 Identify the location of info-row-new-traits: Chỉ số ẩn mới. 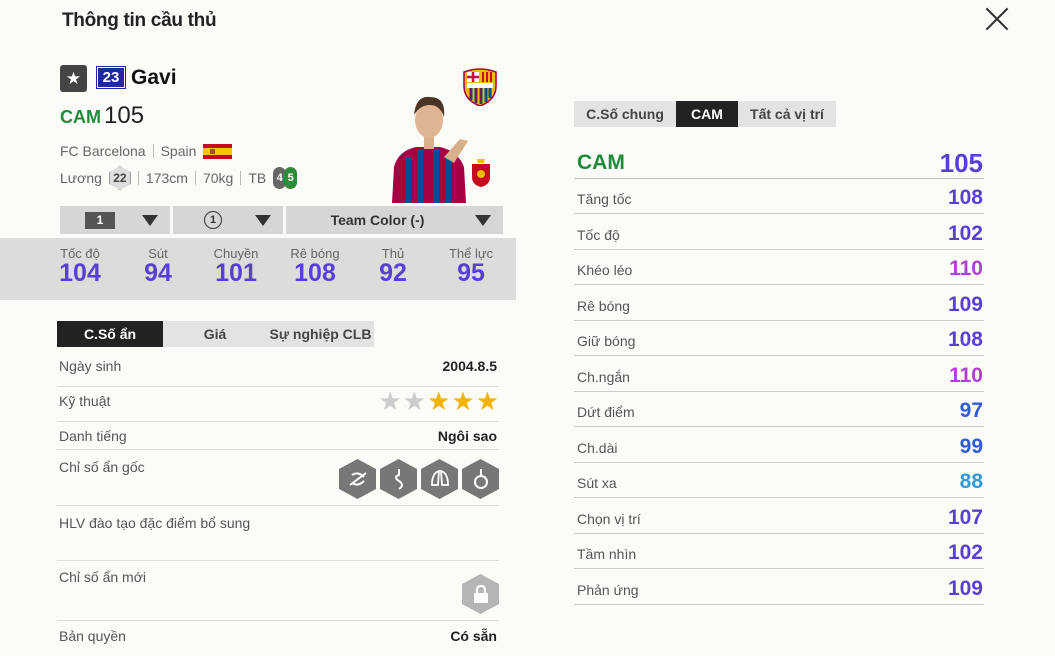
(278, 595).